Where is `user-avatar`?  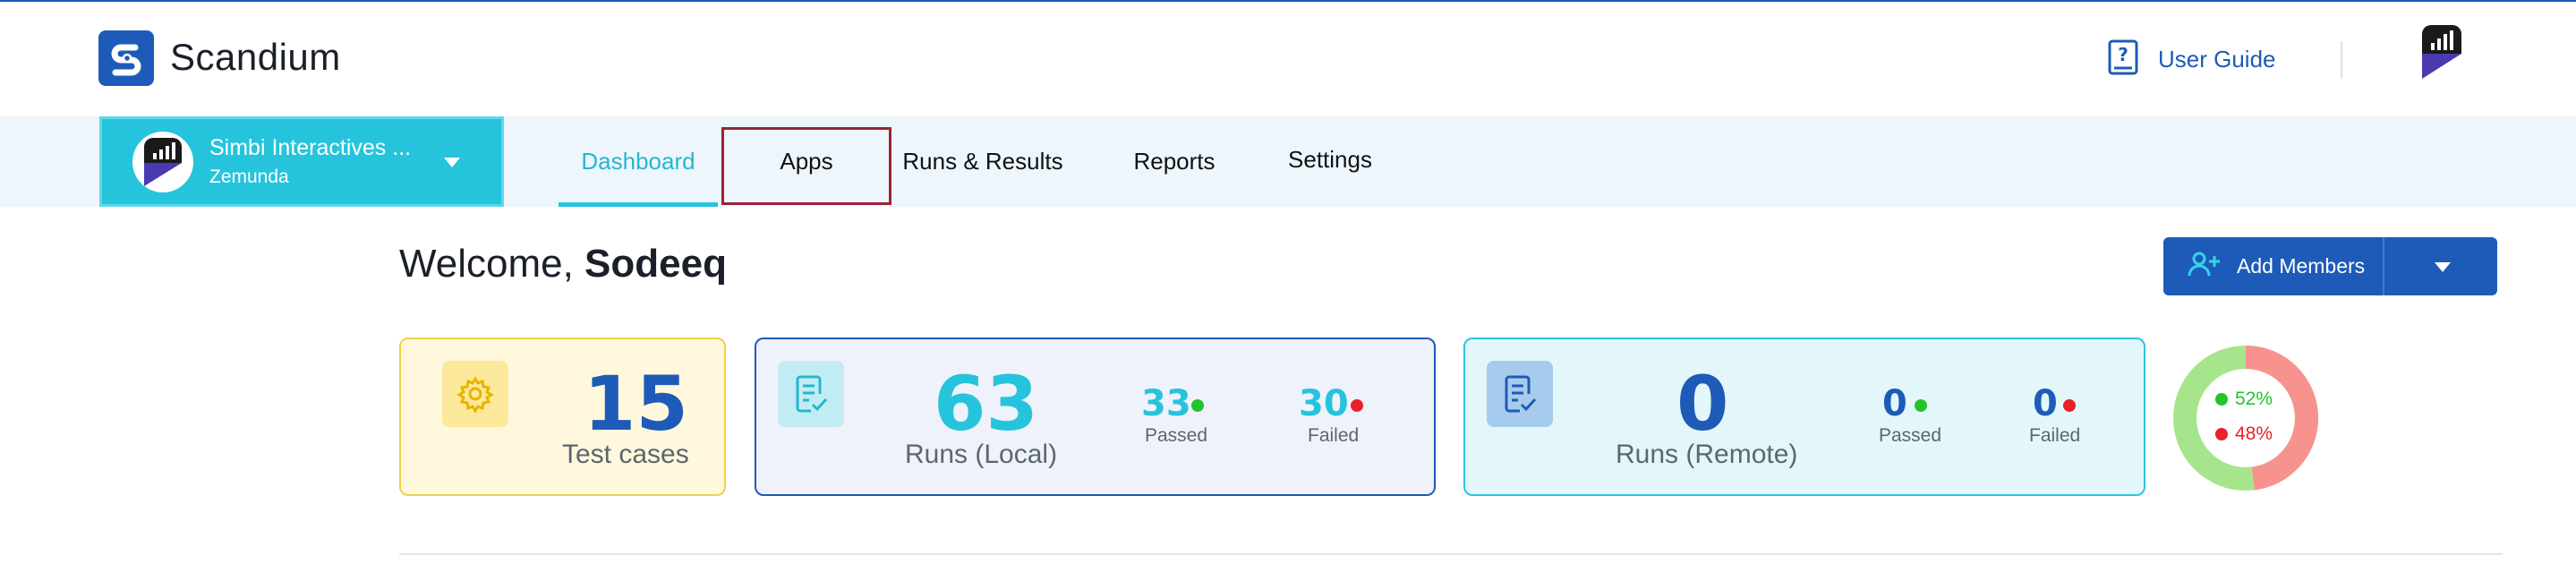 user-avatar is located at coordinates (2441, 52).